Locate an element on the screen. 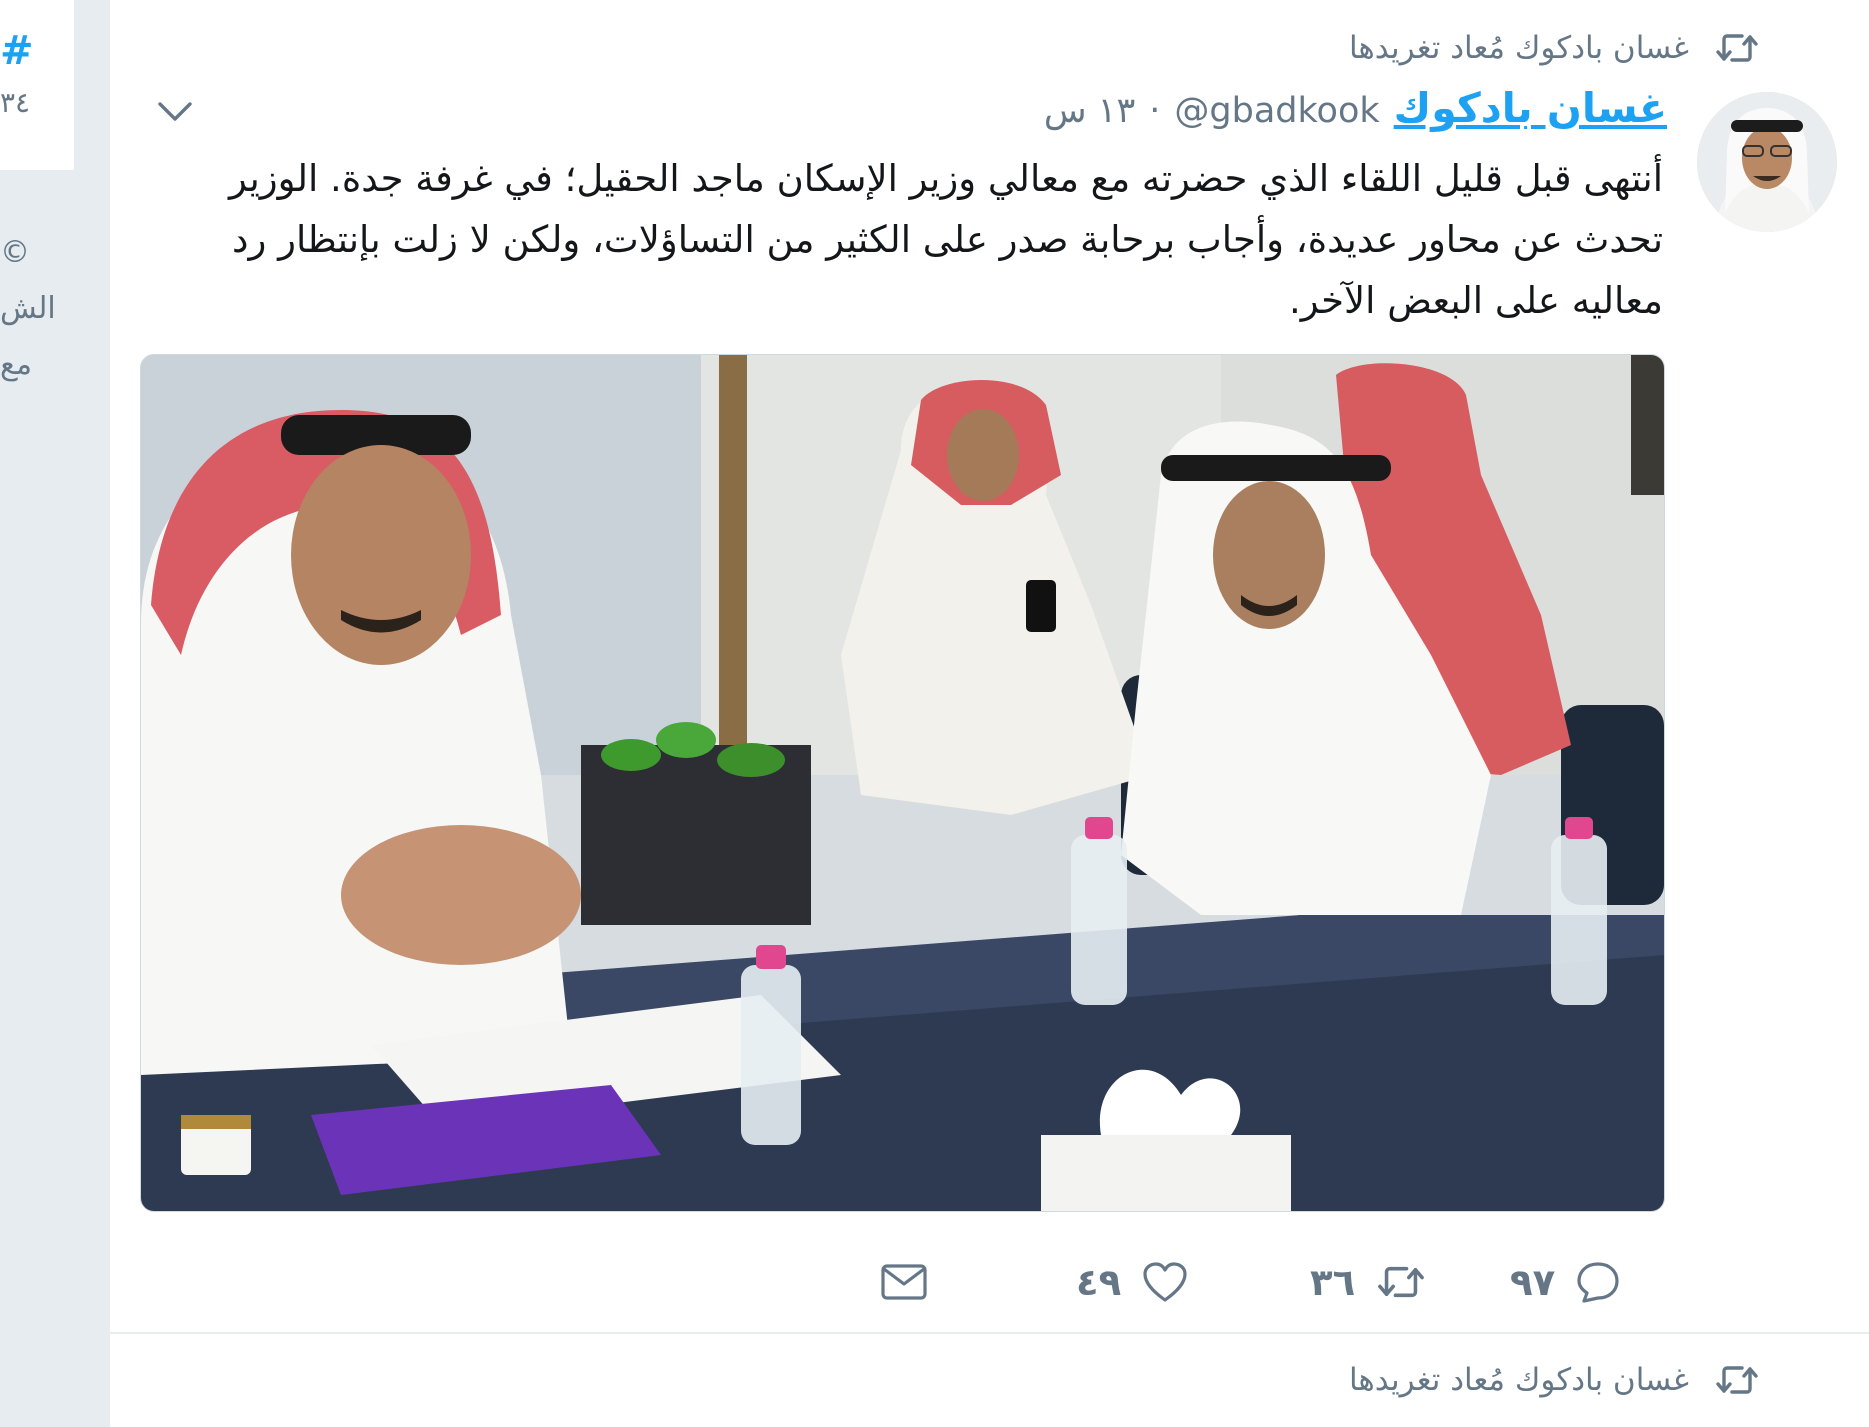 The height and width of the screenshot is (1427, 1869). hashtag-symbol: # is located at coordinates (17, 51).